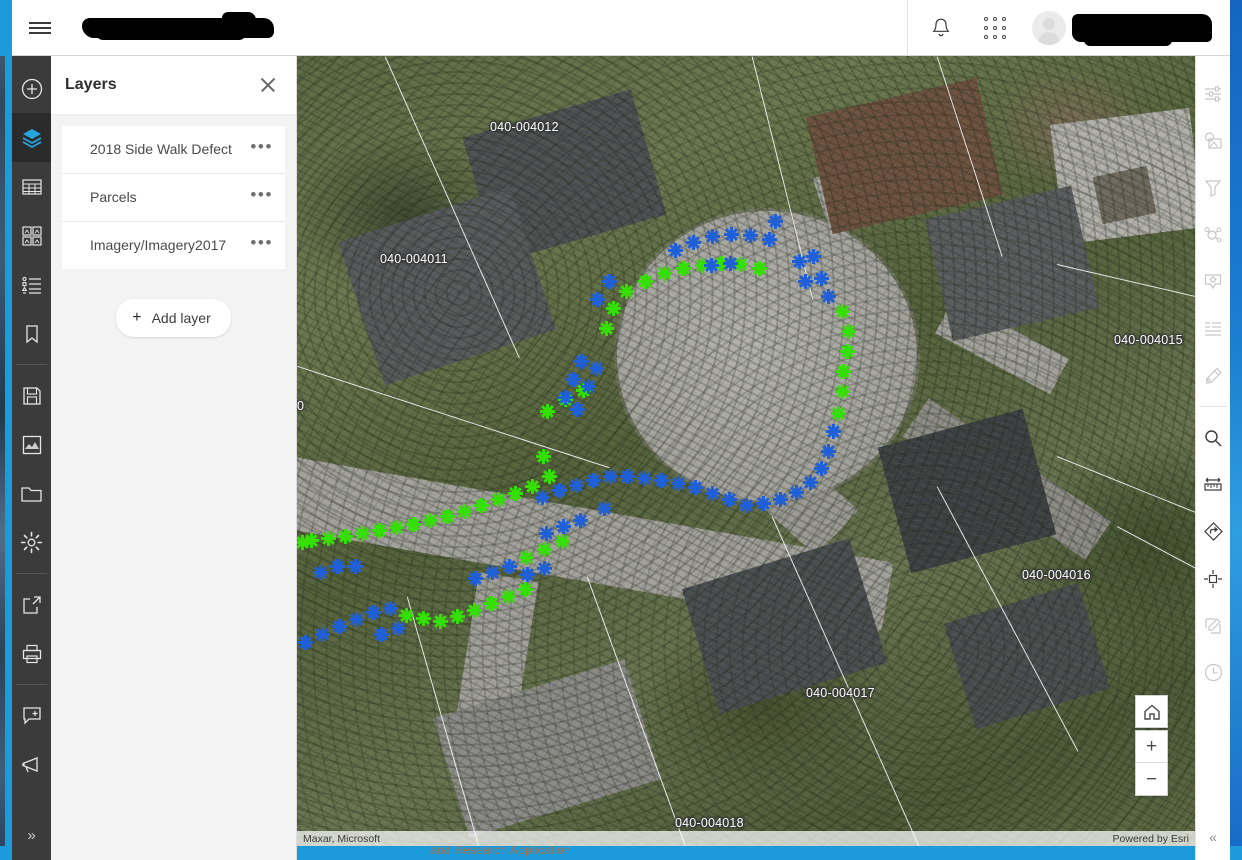  What do you see at coordinates (173, 318) in the screenshot?
I see `add-layer-button: + Add layer` at bounding box center [173, 318].